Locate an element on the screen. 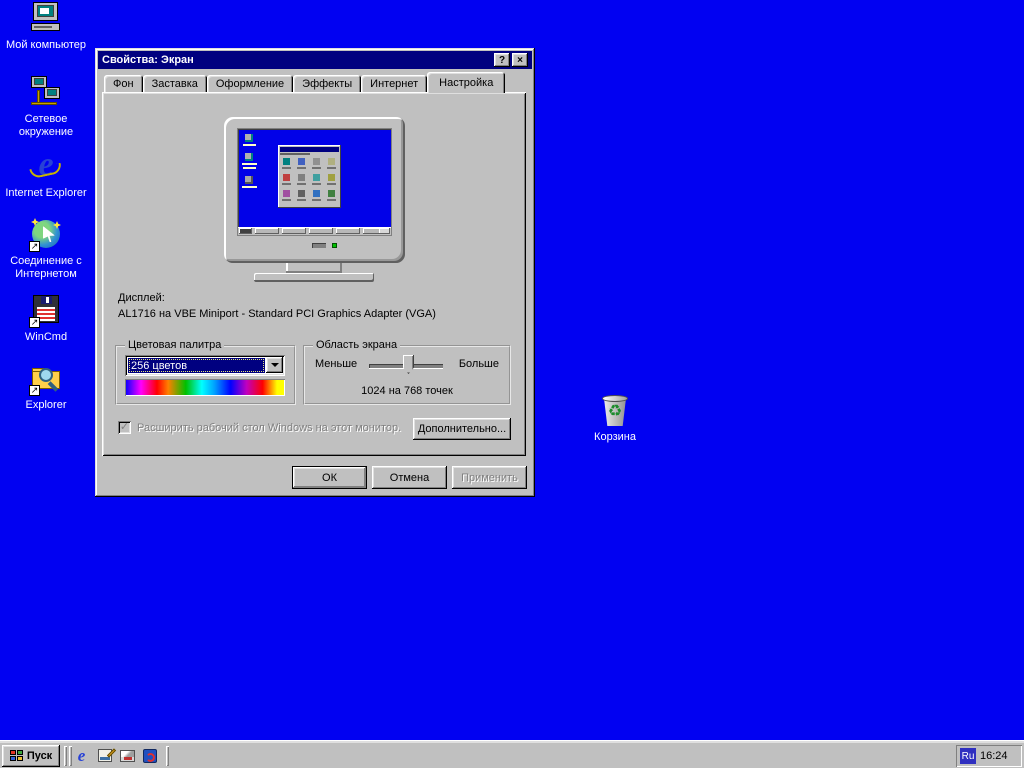 The height and width of the screenshot is (768, 1024). dialog-title: Свойства: Экран is located at coordinates (148, 60).